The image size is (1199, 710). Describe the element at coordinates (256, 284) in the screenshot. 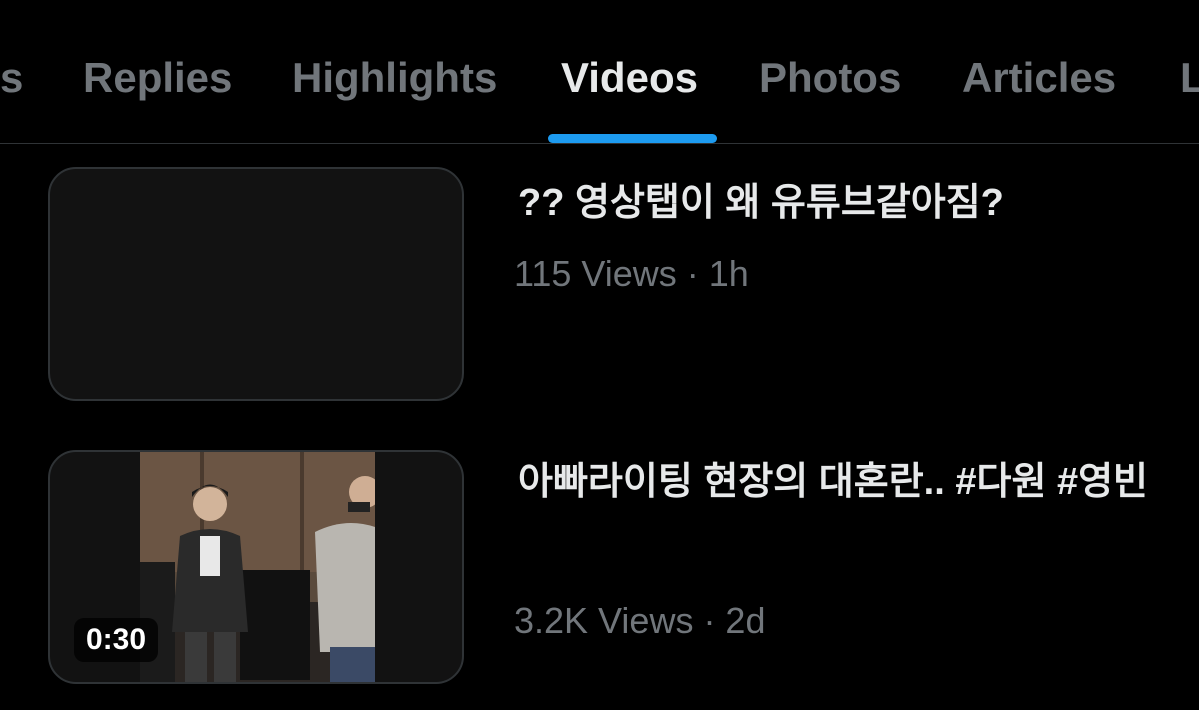

I see `video-thumbnail` at that location.